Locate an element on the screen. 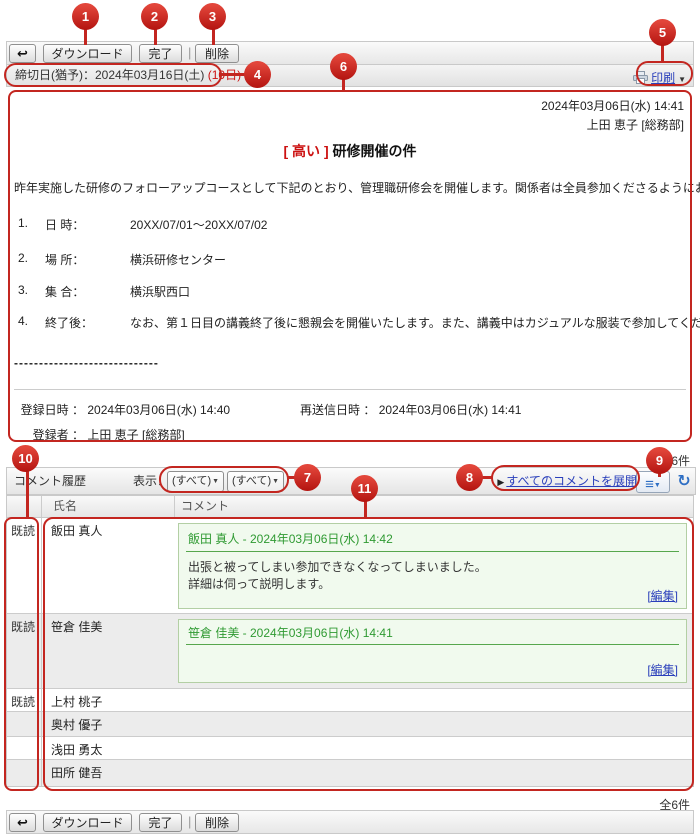 The width and height of the screenshot is (700, 834). comment-box: 笹倉 佳美 - 2024年03月06日(水) 14:41 [編集] is located at coordinates (432, 651).